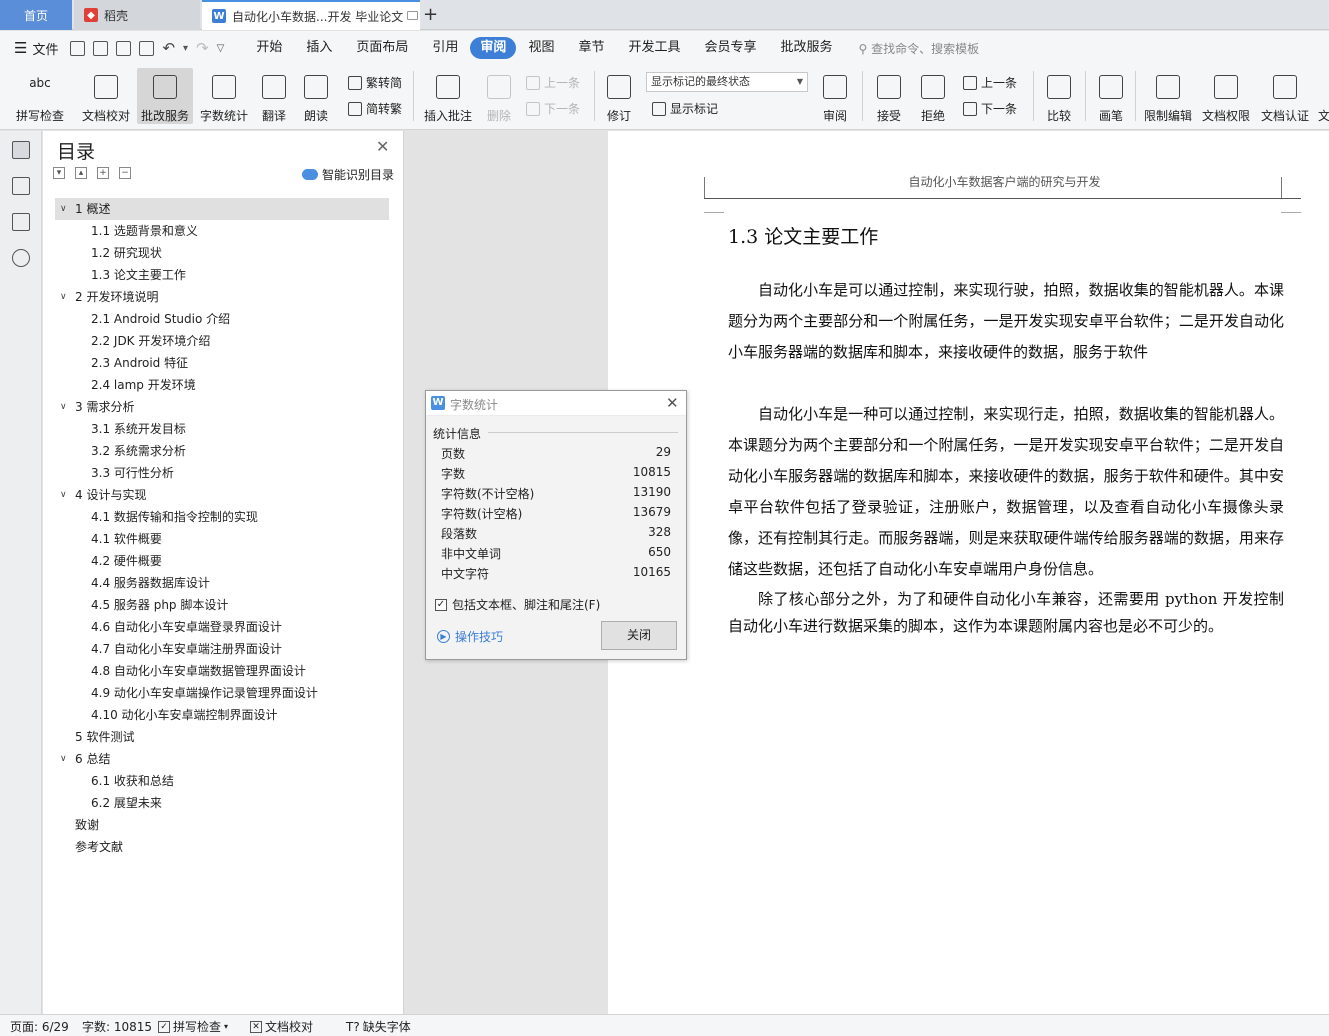 The width and height of the screenshot is (1329, 1036). Describe the element at coordinates (311, 15) in the screenshot. I see `tab-document: W 自动化小车数据...开发 毕业论文` at that location.